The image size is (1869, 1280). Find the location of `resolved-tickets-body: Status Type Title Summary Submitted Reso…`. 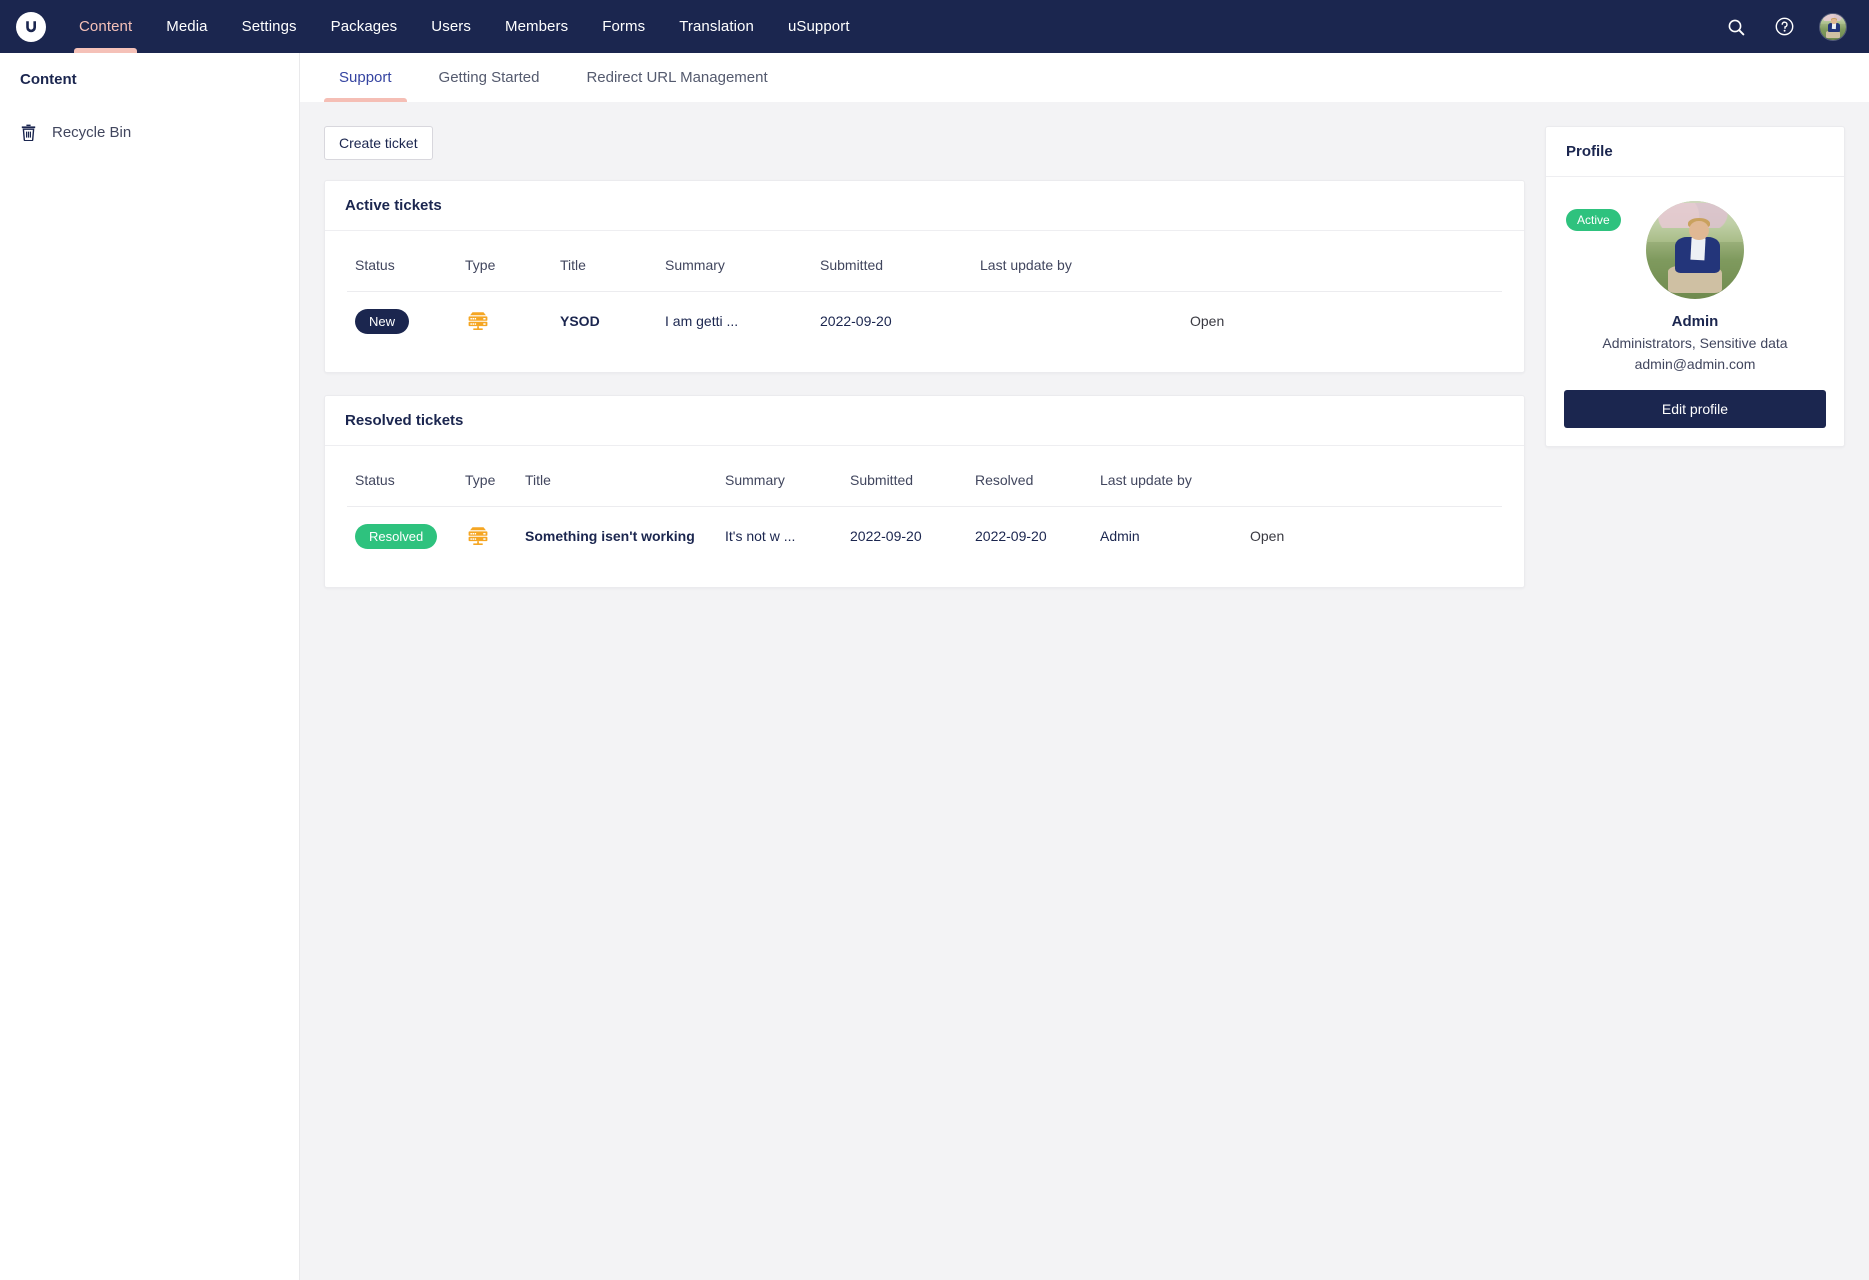

resolved-tickets-body: Status Type Title Summary Submitted Reso… is located at coordinates (924, 516).